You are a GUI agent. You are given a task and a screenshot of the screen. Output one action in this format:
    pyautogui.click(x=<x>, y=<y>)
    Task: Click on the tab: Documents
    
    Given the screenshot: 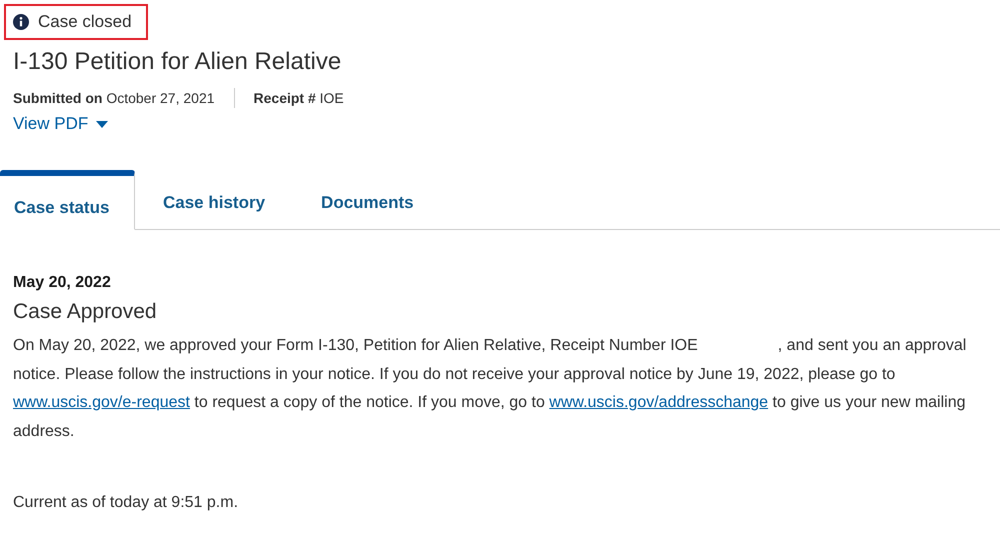 What is the action you would take?
    pyautogui.click(x=367, y=200)
    